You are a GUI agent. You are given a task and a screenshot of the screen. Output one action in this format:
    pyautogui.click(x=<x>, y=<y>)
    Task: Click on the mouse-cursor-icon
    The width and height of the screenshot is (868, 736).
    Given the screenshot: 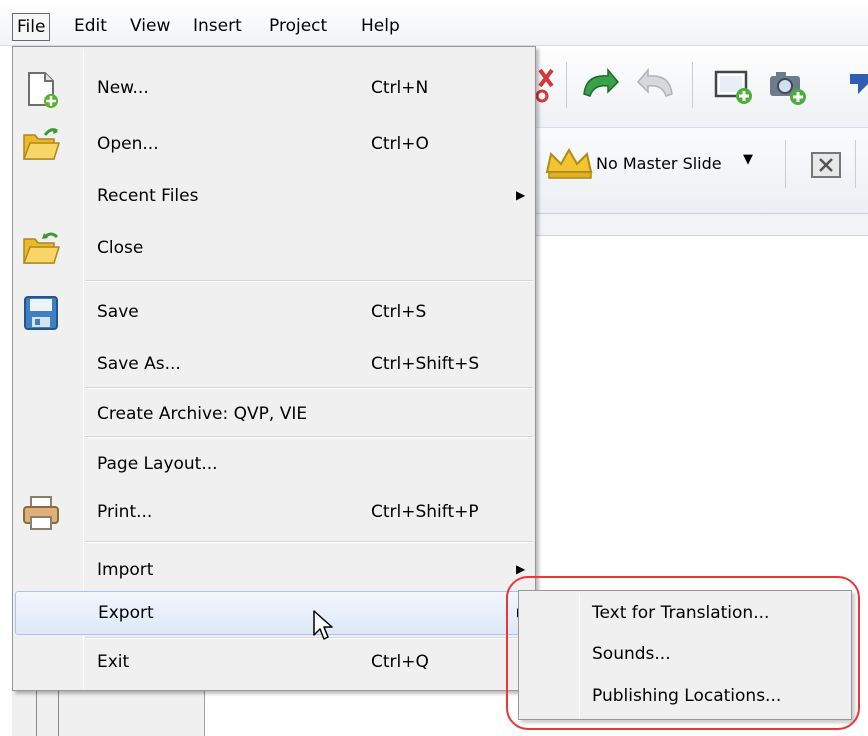 What is the action you would take?
    pyautogui.click(x=323, y=625)
    